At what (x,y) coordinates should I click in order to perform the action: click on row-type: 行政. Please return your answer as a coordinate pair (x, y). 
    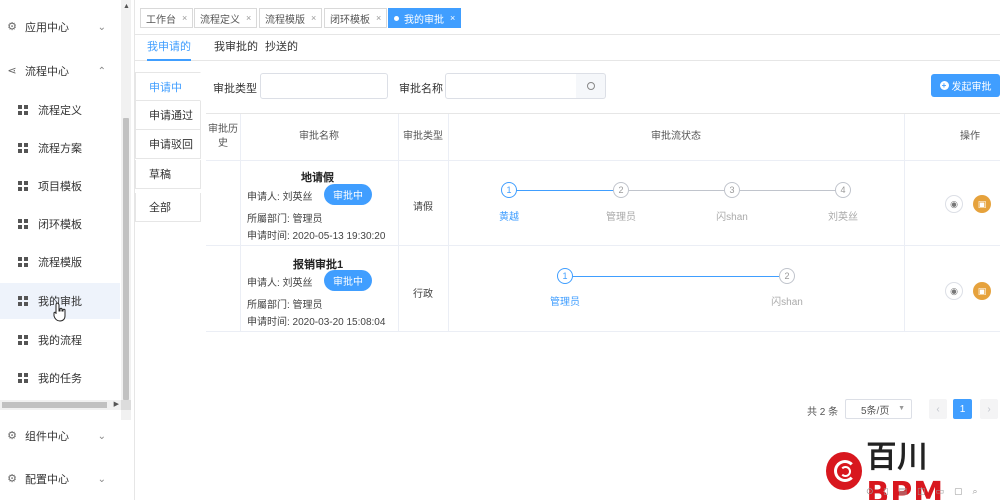
    Looking at the image, I should click on (423, 294).